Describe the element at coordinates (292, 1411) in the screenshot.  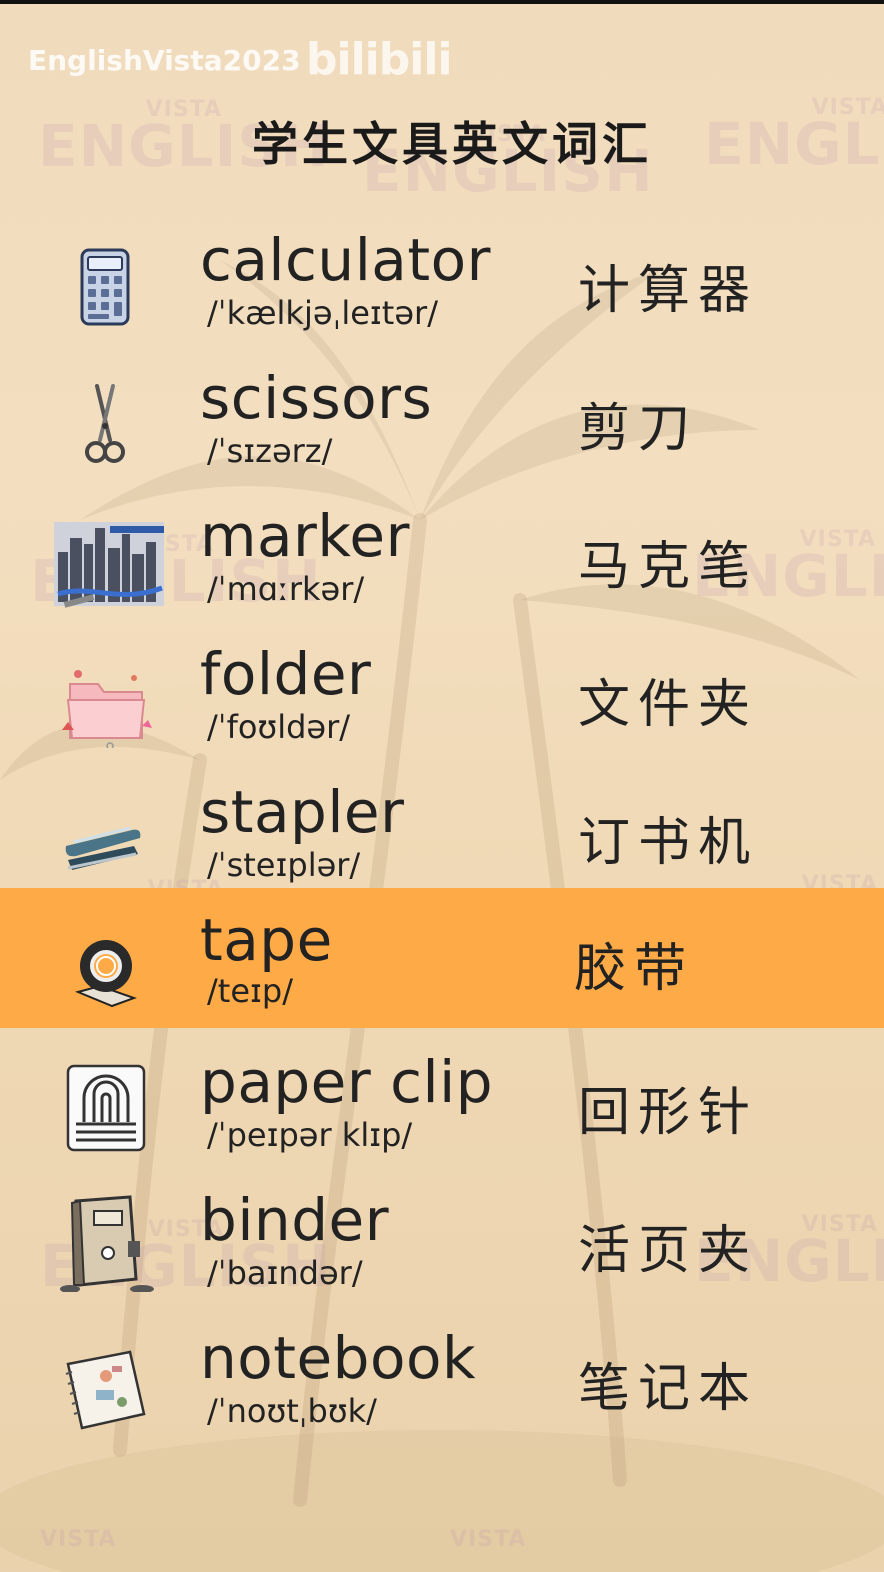
I see `vocab-ipa: /ˈnoʊtˌbʊk/` at that location.